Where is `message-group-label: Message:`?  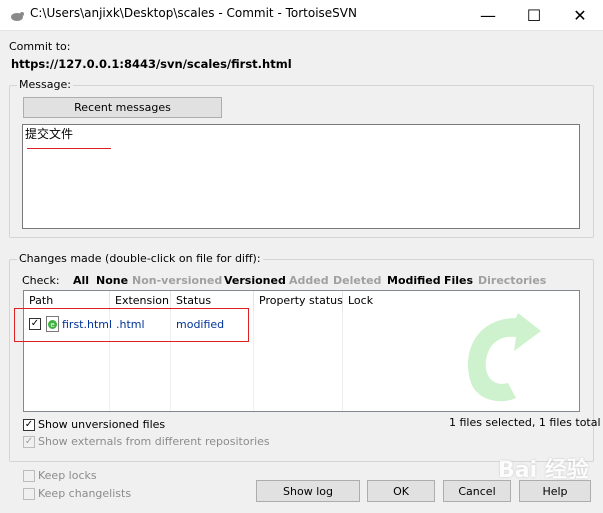 message-group-label: Message: is located at coordinates (45, 84).